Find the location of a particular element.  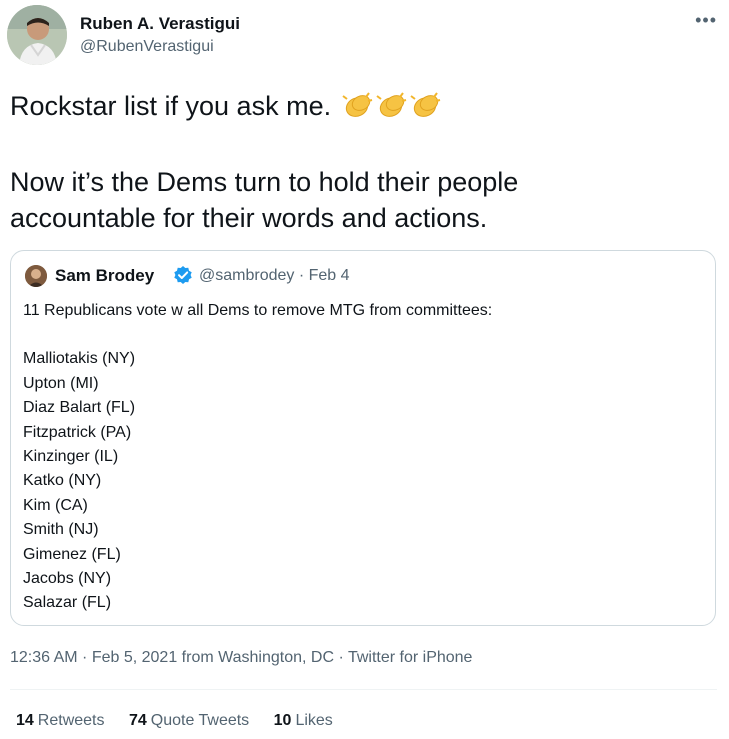

list-item: Kim (CA) is located at coordinates (55, 505).